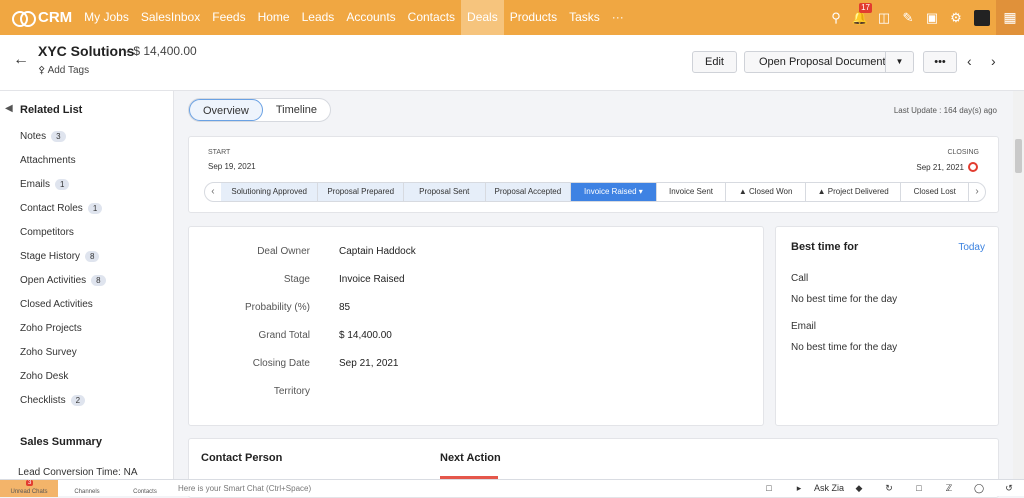 The height and width of the screenshot is (498, 1024). I want to click on nav-salesinbox: SalesInbox, so click(170, 17).